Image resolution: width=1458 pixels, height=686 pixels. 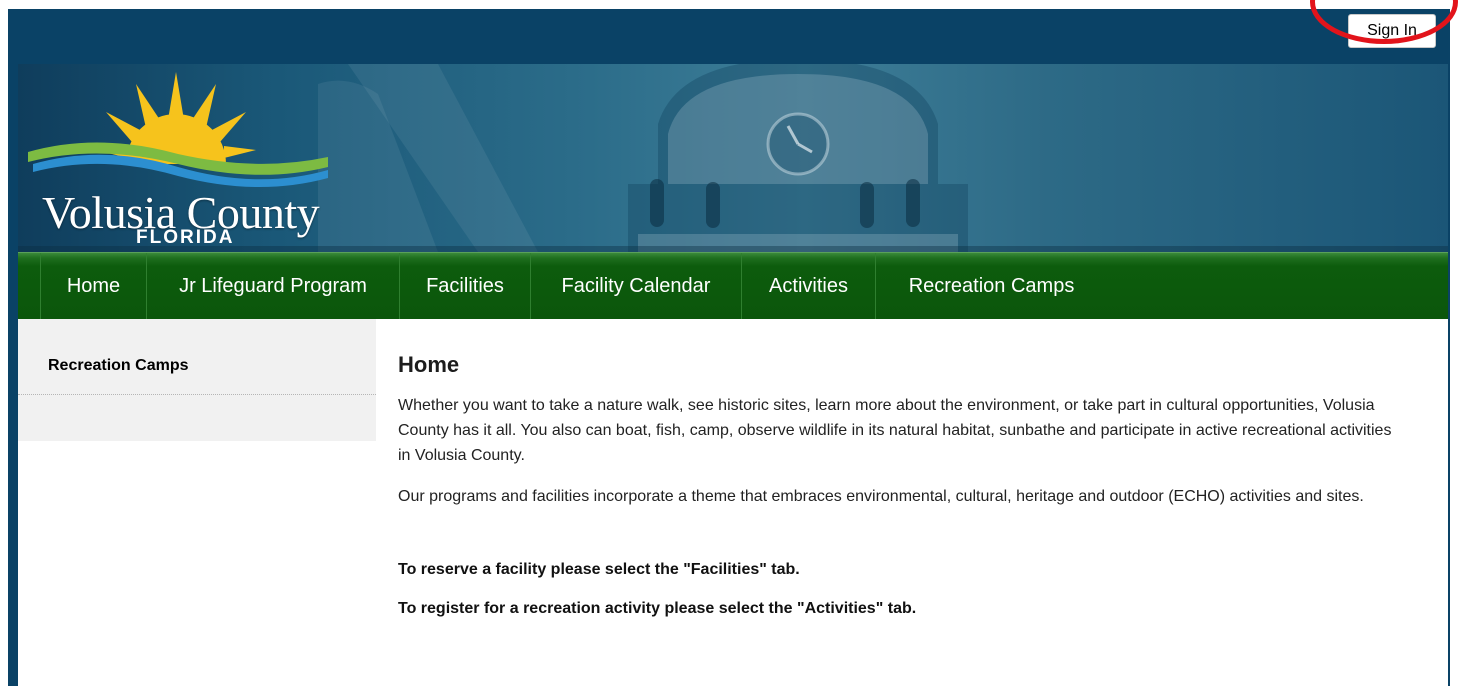 I want to click on sidebar-item-label: Recreation Camps, so click(x=118, y=365).